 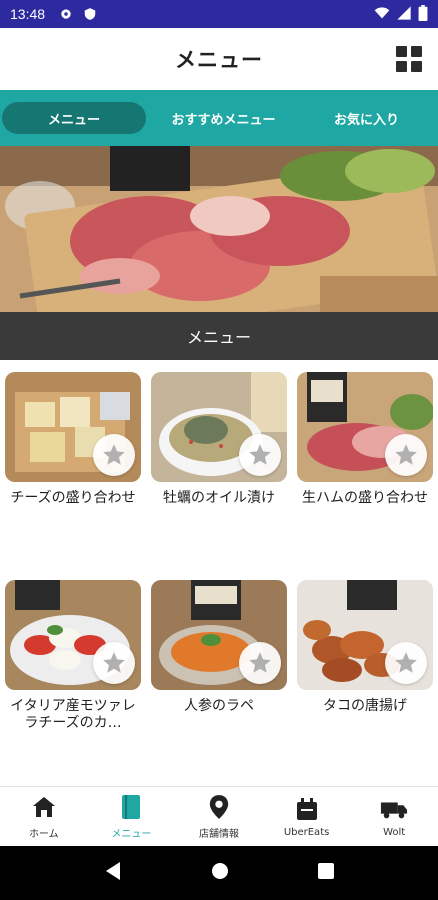 I want to click on nav-menu: メニュー, so click(x=132, y=816).